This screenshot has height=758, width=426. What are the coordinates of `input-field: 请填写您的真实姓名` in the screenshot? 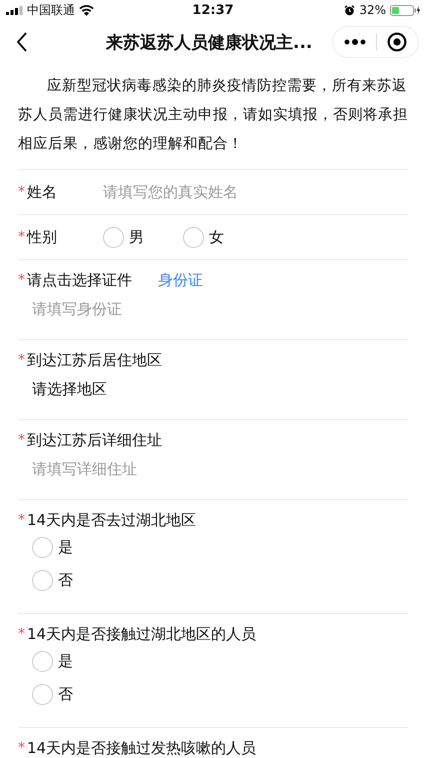 It's located at (228, 192).